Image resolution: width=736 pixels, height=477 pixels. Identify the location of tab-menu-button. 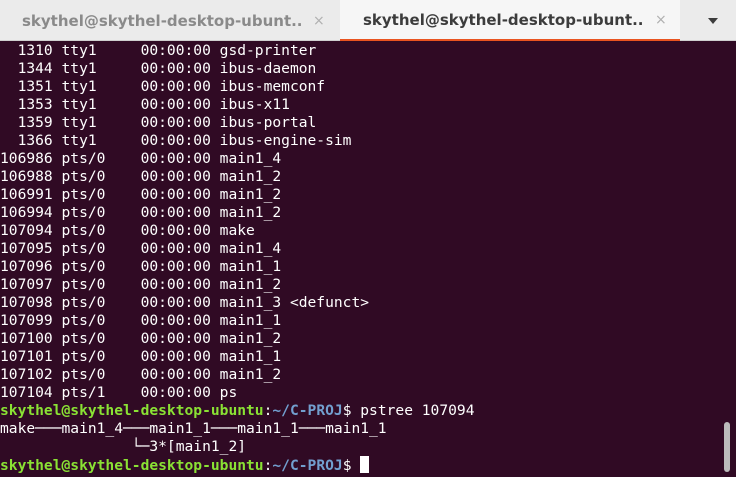
(713, 20).